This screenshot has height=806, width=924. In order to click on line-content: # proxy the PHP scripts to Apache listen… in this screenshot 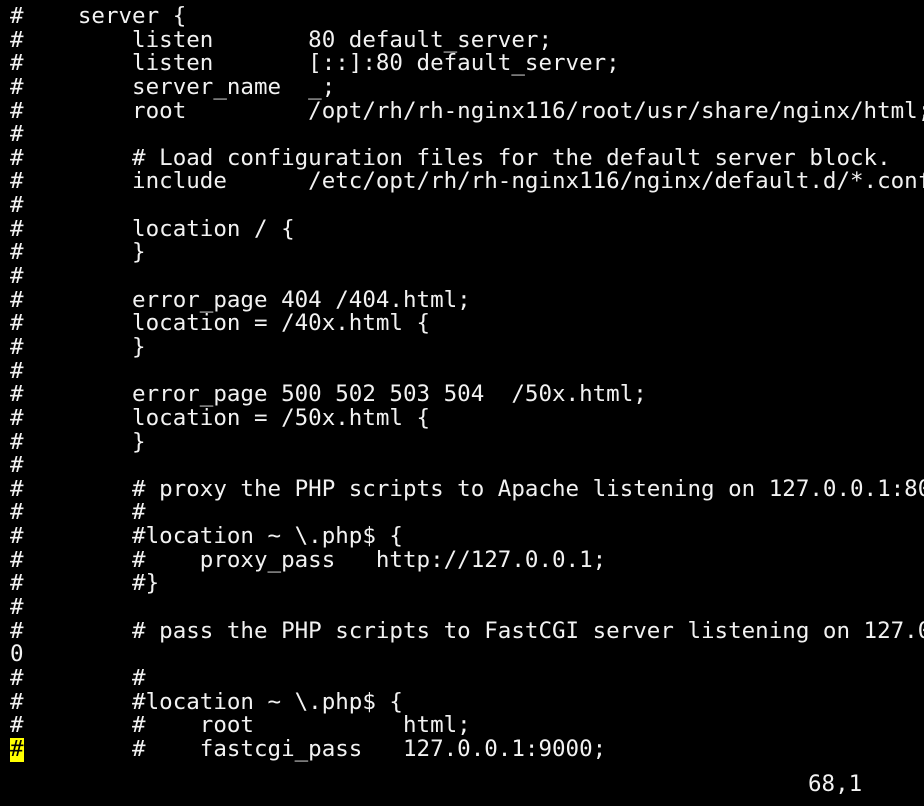, I will do `click(473, 488)`.